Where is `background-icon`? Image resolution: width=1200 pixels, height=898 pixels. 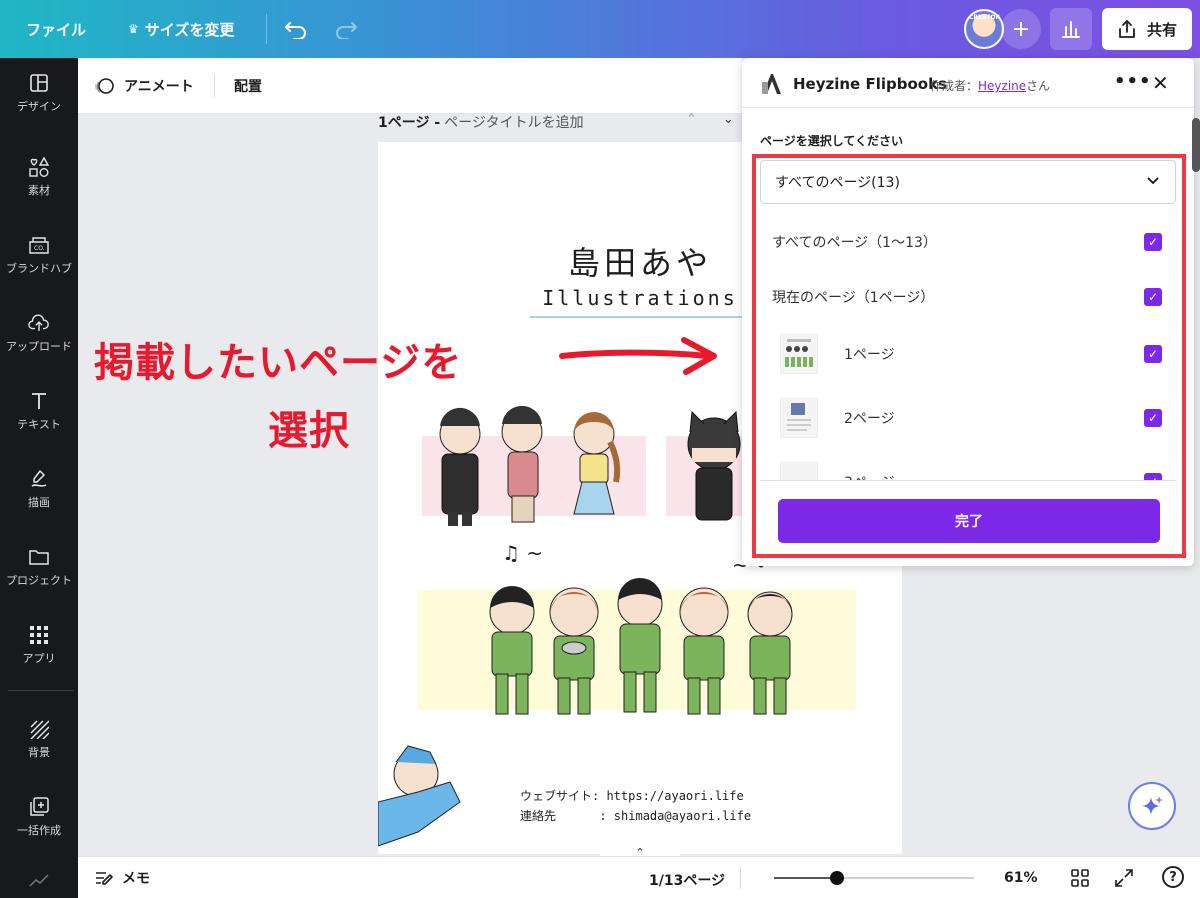
background-icon is located at coordinates (39, 729).